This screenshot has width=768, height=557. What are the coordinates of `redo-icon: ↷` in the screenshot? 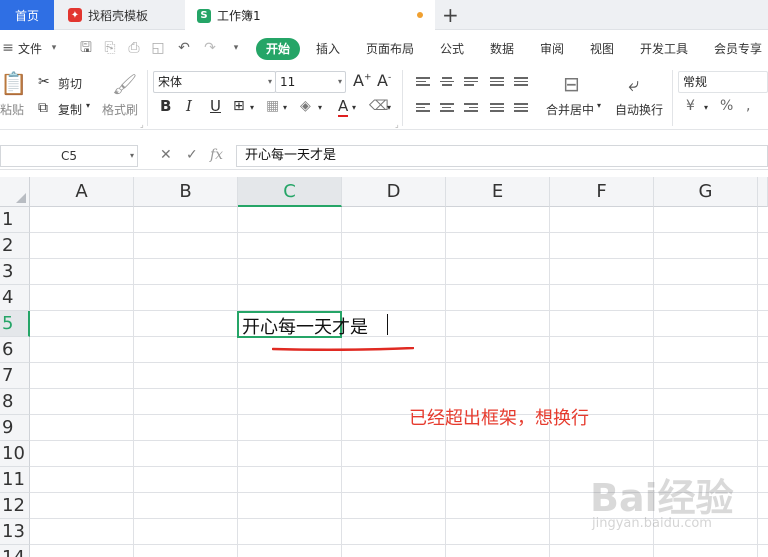 It's located at (210, 48).